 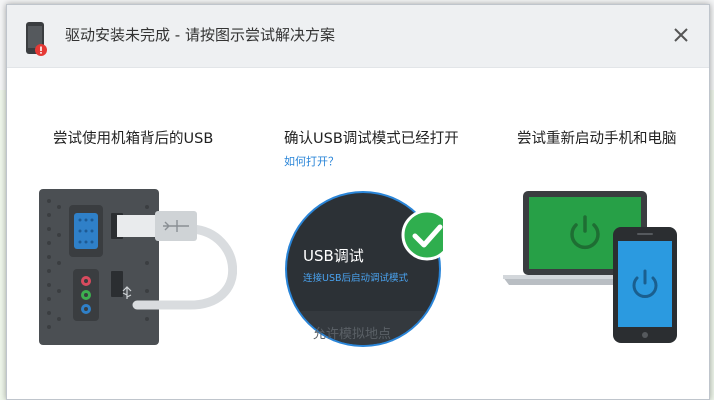 What do you see at coordinates (384, 148) in the screenshot?
I see `step-usb-debug: 确认USB调试模式已经打开 如何打开？` at bounding box center [384, 148].